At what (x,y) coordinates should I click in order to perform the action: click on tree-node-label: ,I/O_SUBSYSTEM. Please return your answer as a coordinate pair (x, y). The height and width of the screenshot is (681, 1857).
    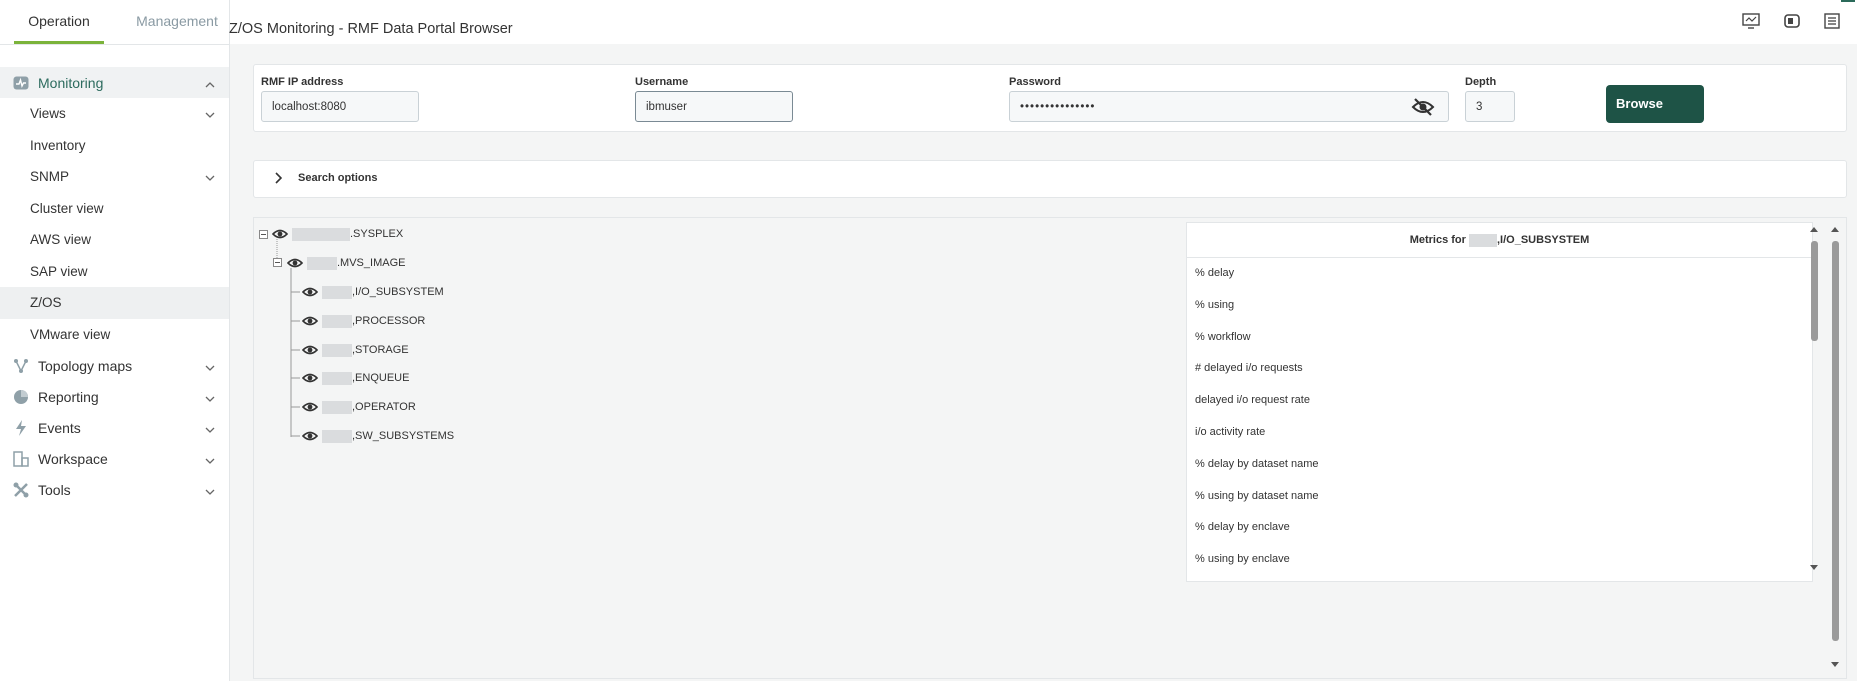
    Looking at the image, I should click on (398, 292).